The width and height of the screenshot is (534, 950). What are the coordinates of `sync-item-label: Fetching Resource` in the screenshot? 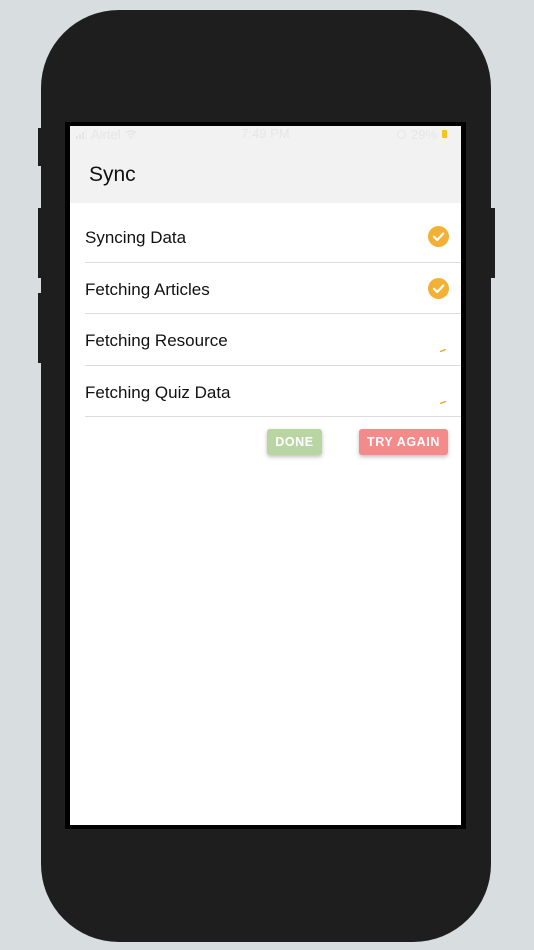 It's located at (156, 340).